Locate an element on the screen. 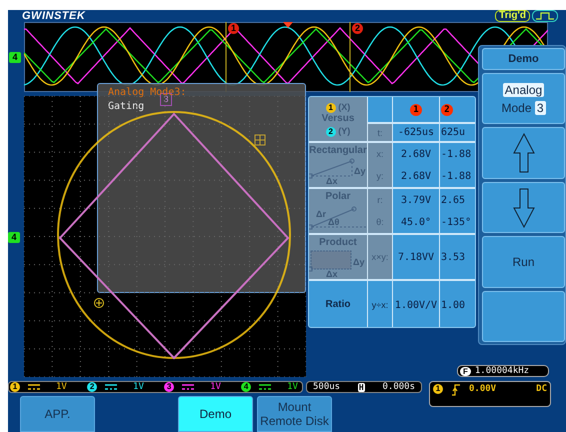  frequency-value: 1.00004kHz is located at coordinates (502, 371).